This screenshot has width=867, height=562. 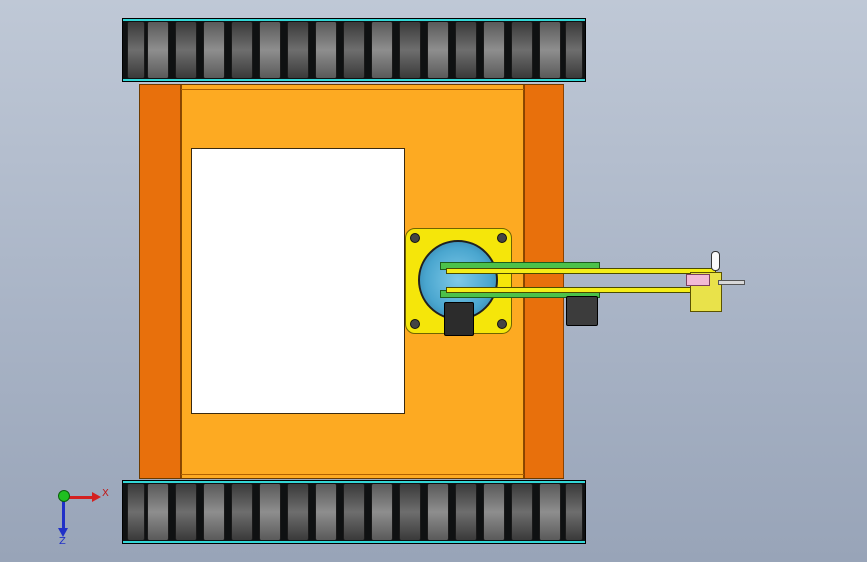 I want to click on upper-arm-link, so click(x=581, y=271).